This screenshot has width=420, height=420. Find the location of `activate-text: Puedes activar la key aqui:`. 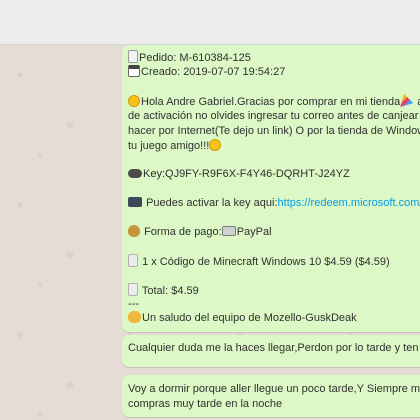

activate-text: Puedes activar la key aqui: is located at coordinates (212, 203).